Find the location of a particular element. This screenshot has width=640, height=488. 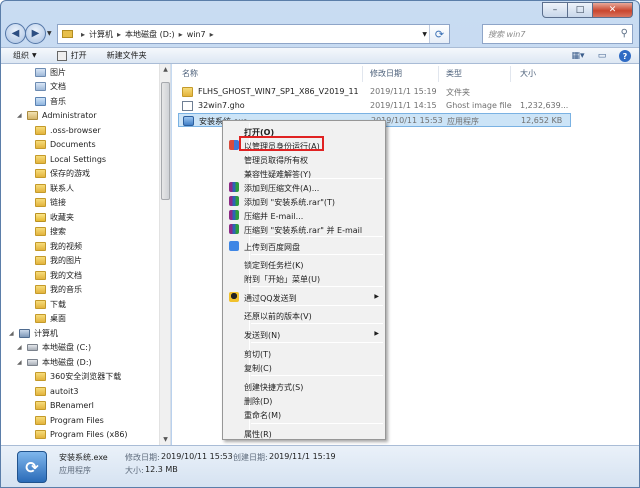

column-header-name: 名称 is located at coordinates (190, 74).